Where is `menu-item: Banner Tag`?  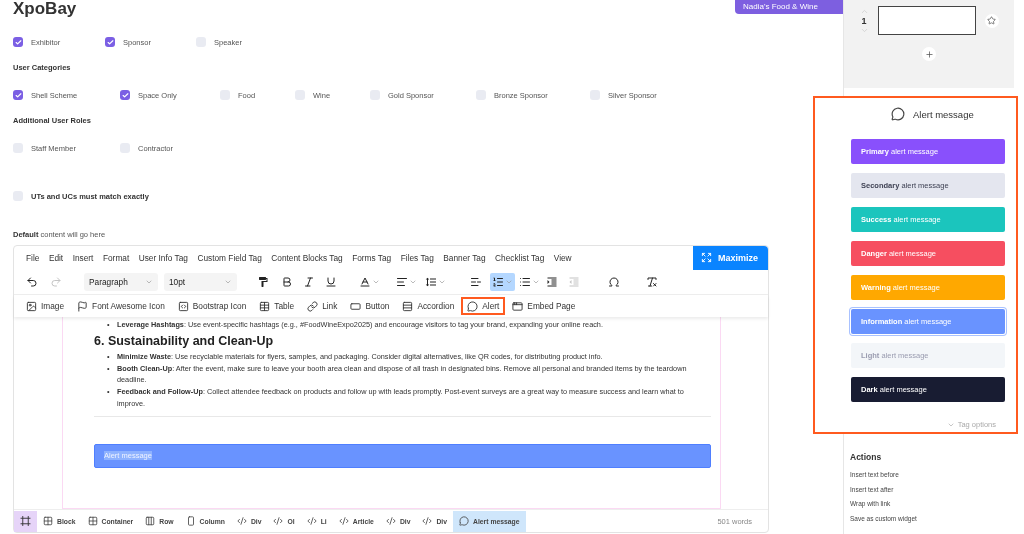
menu-item: Banner Tag is located at coordinates (464, 258).